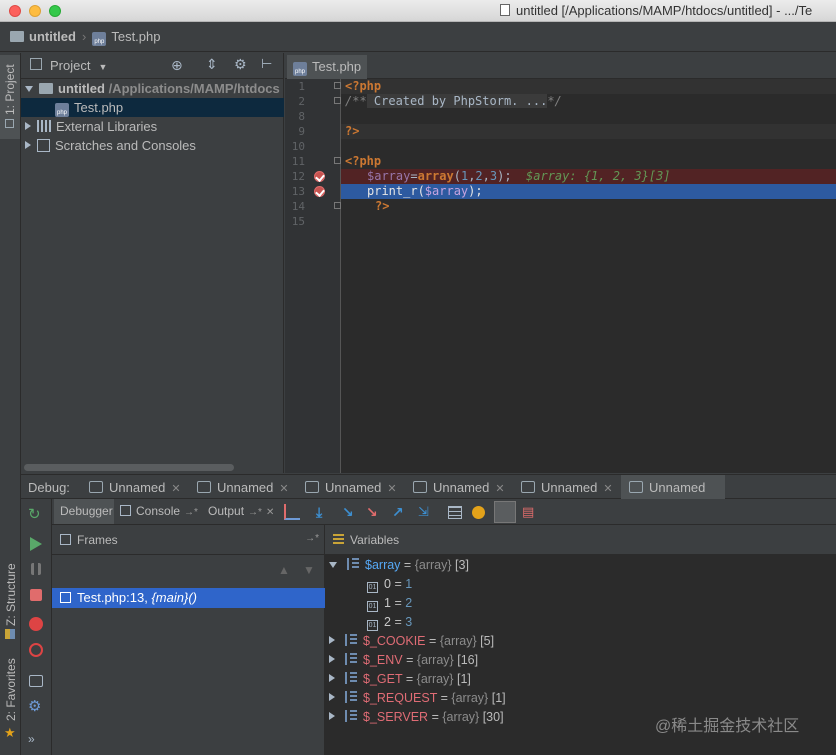 Image resolution: width=836 pixels, height=755 pixels. I want to click on tree-item-test-php: php Test.php, so click(152, 107).